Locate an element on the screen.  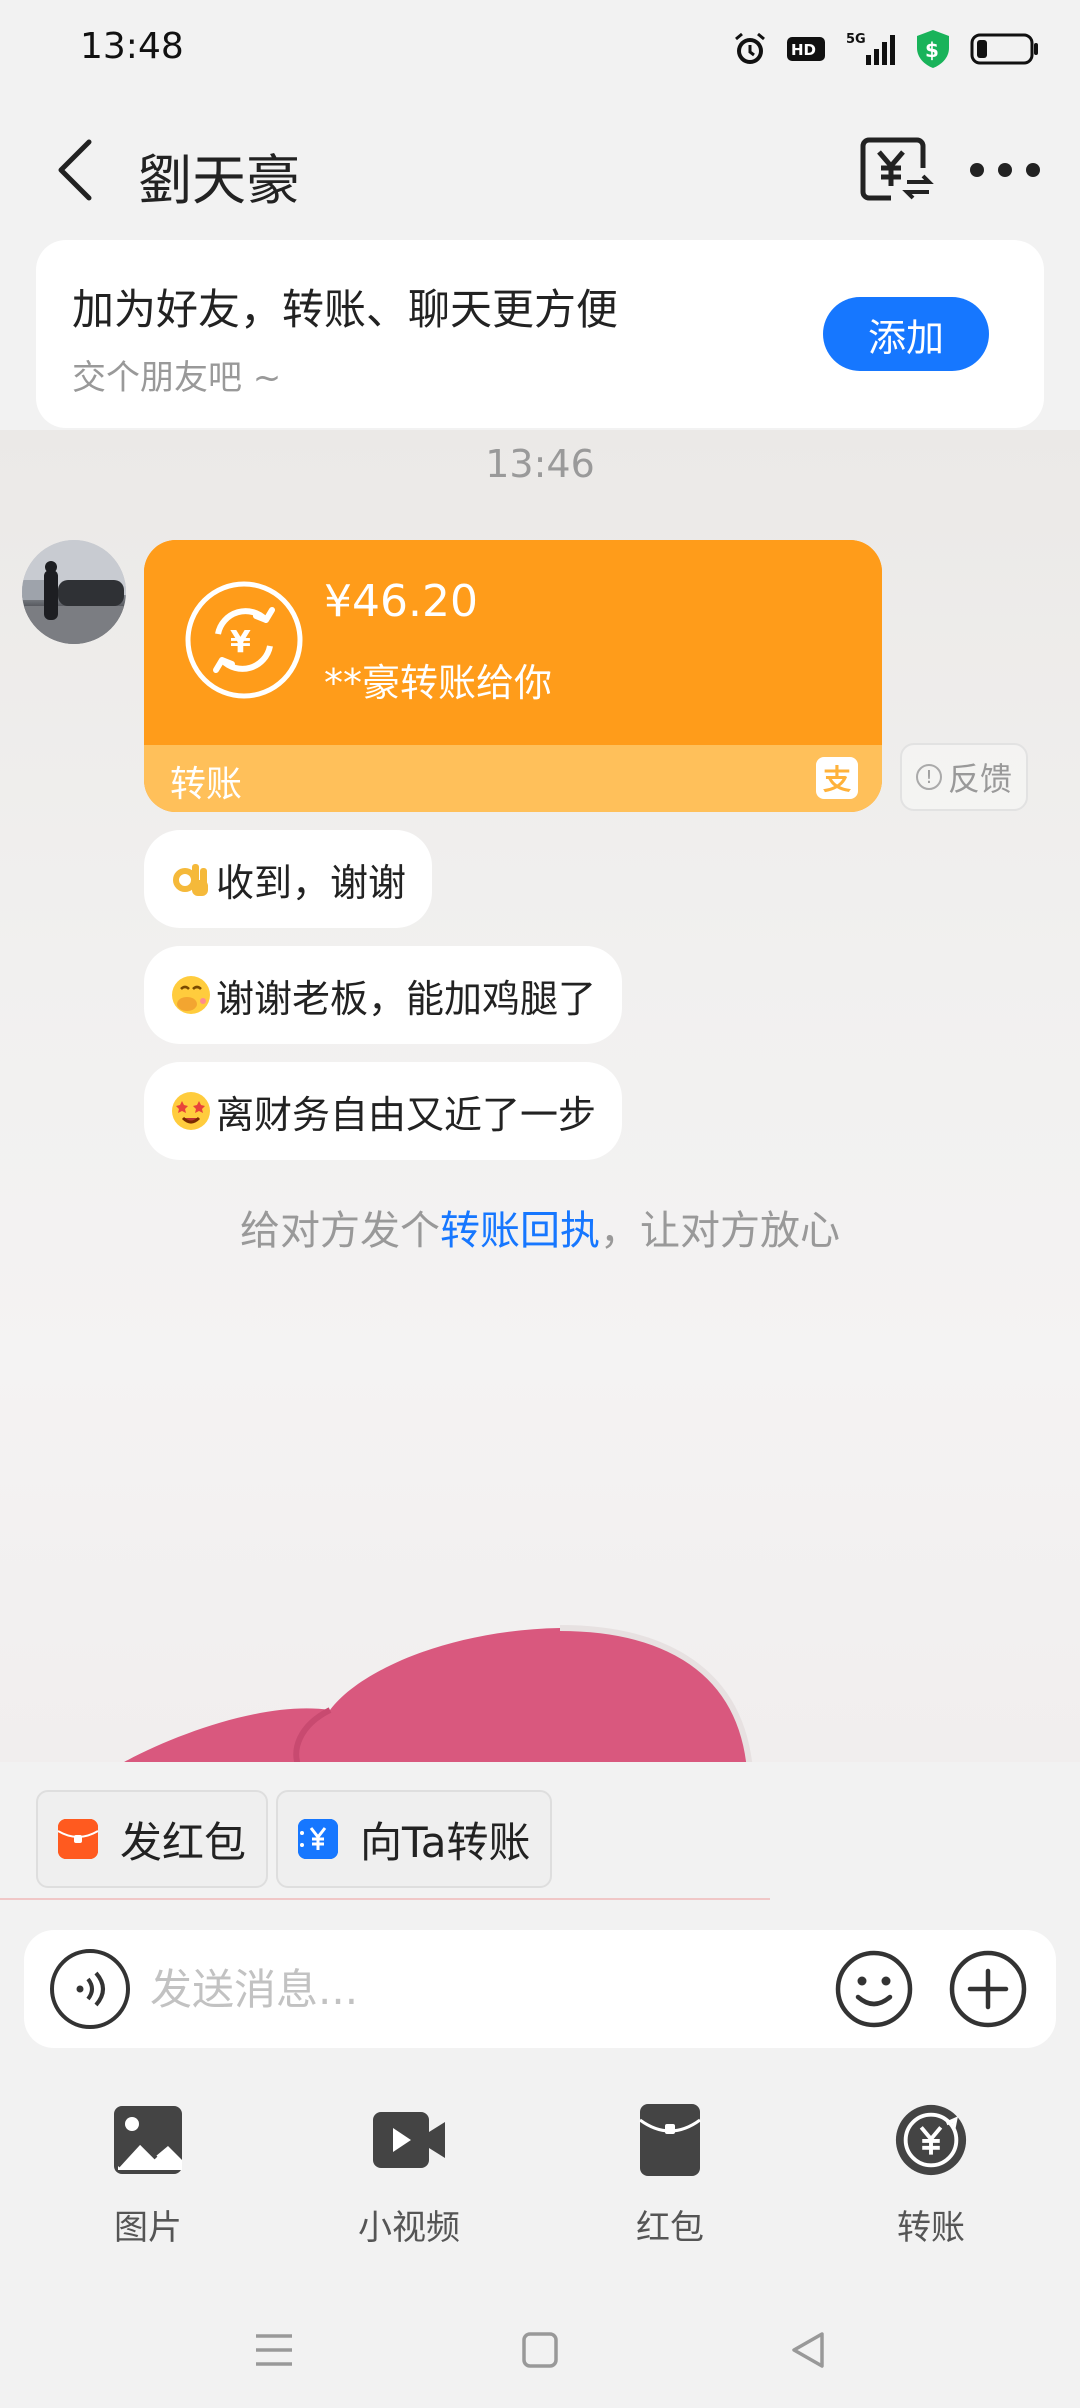
emoji-button is located at coordinates (874, 1989).